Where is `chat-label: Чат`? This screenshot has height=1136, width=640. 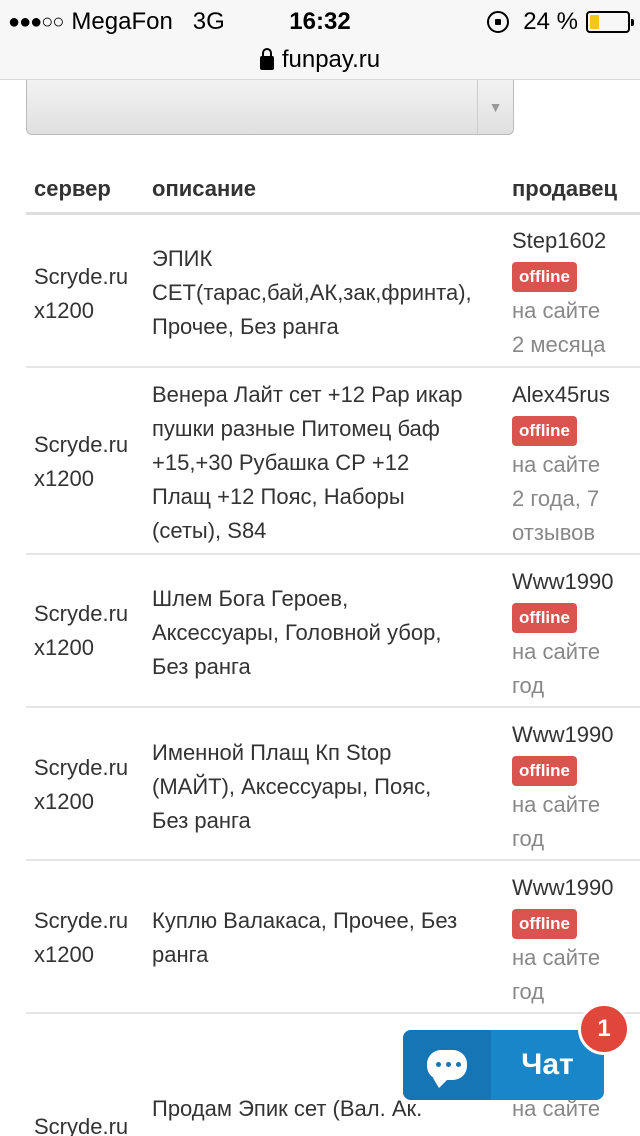
chat-label: Чат is located at coordinates (547, 1064).